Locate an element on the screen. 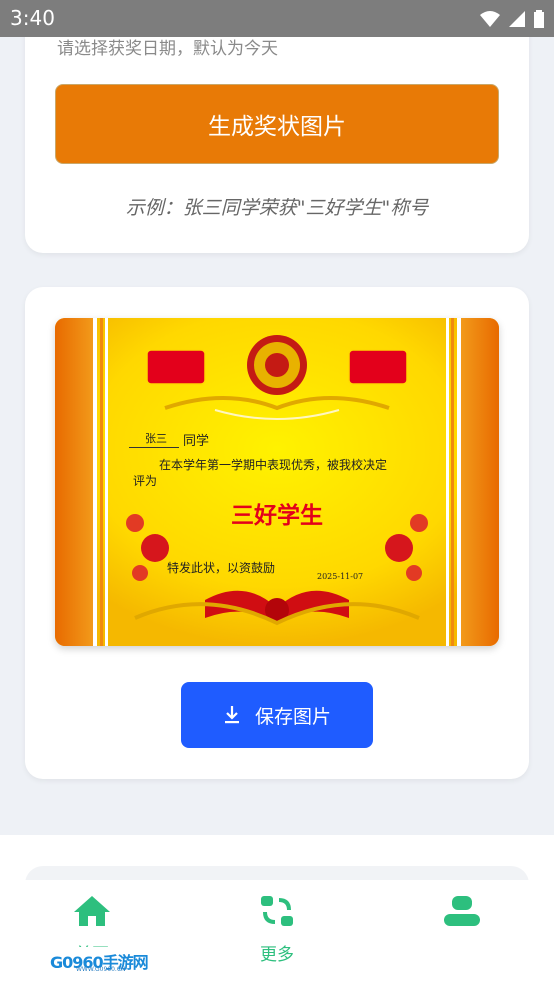 This screenshot has height=984, width=554. certificate-body-line1: 在本学年第一学期中表现优秀，被我校决定 is located at coordinates (273, 465).